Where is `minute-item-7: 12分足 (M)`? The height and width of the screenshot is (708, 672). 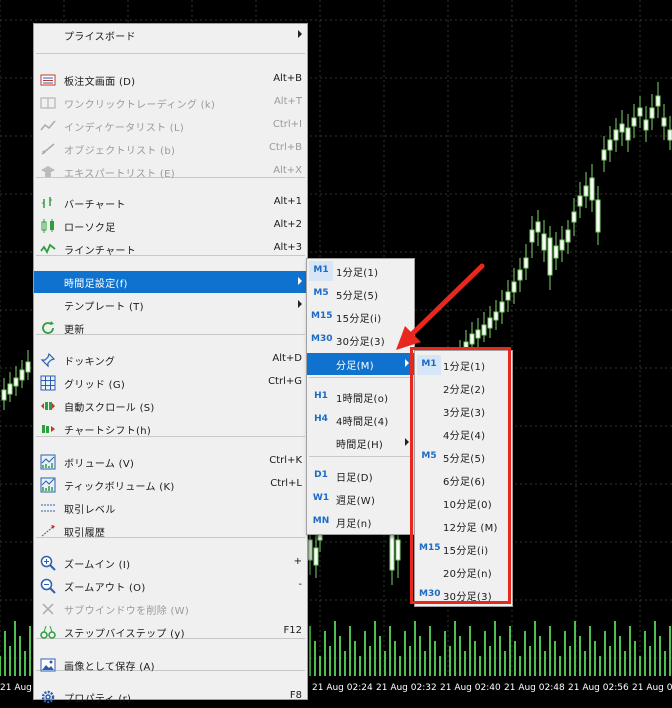
minute-item-7: 12分足 (M) is located at coordinates (463, 526).